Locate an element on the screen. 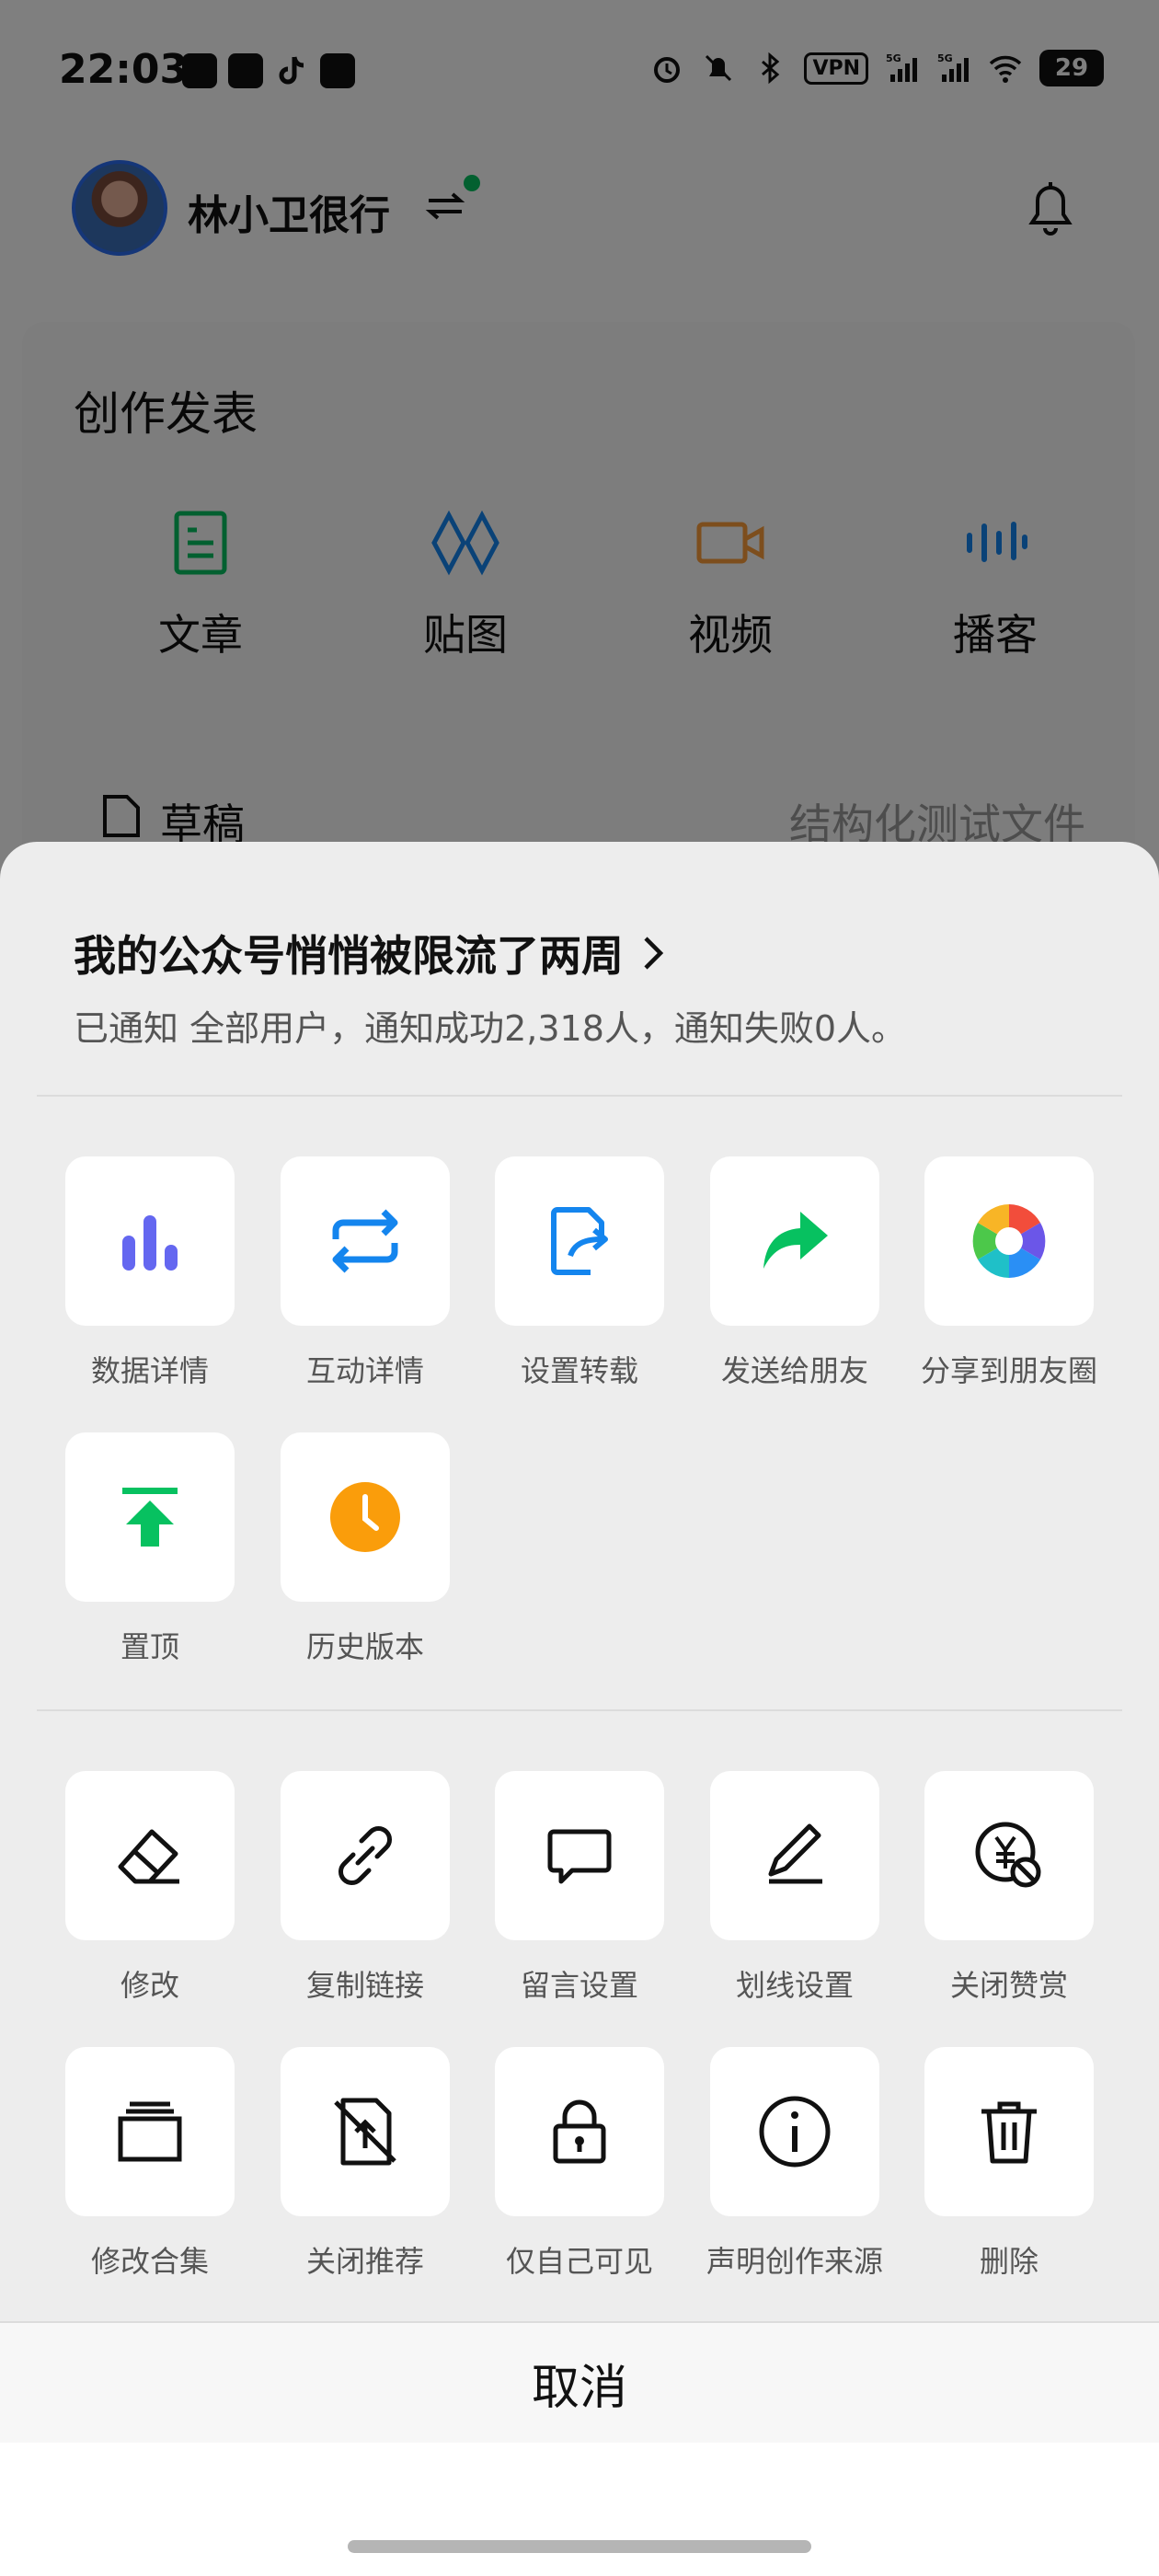  action-label: 复制链接 is located at coordinates (364, 1985).